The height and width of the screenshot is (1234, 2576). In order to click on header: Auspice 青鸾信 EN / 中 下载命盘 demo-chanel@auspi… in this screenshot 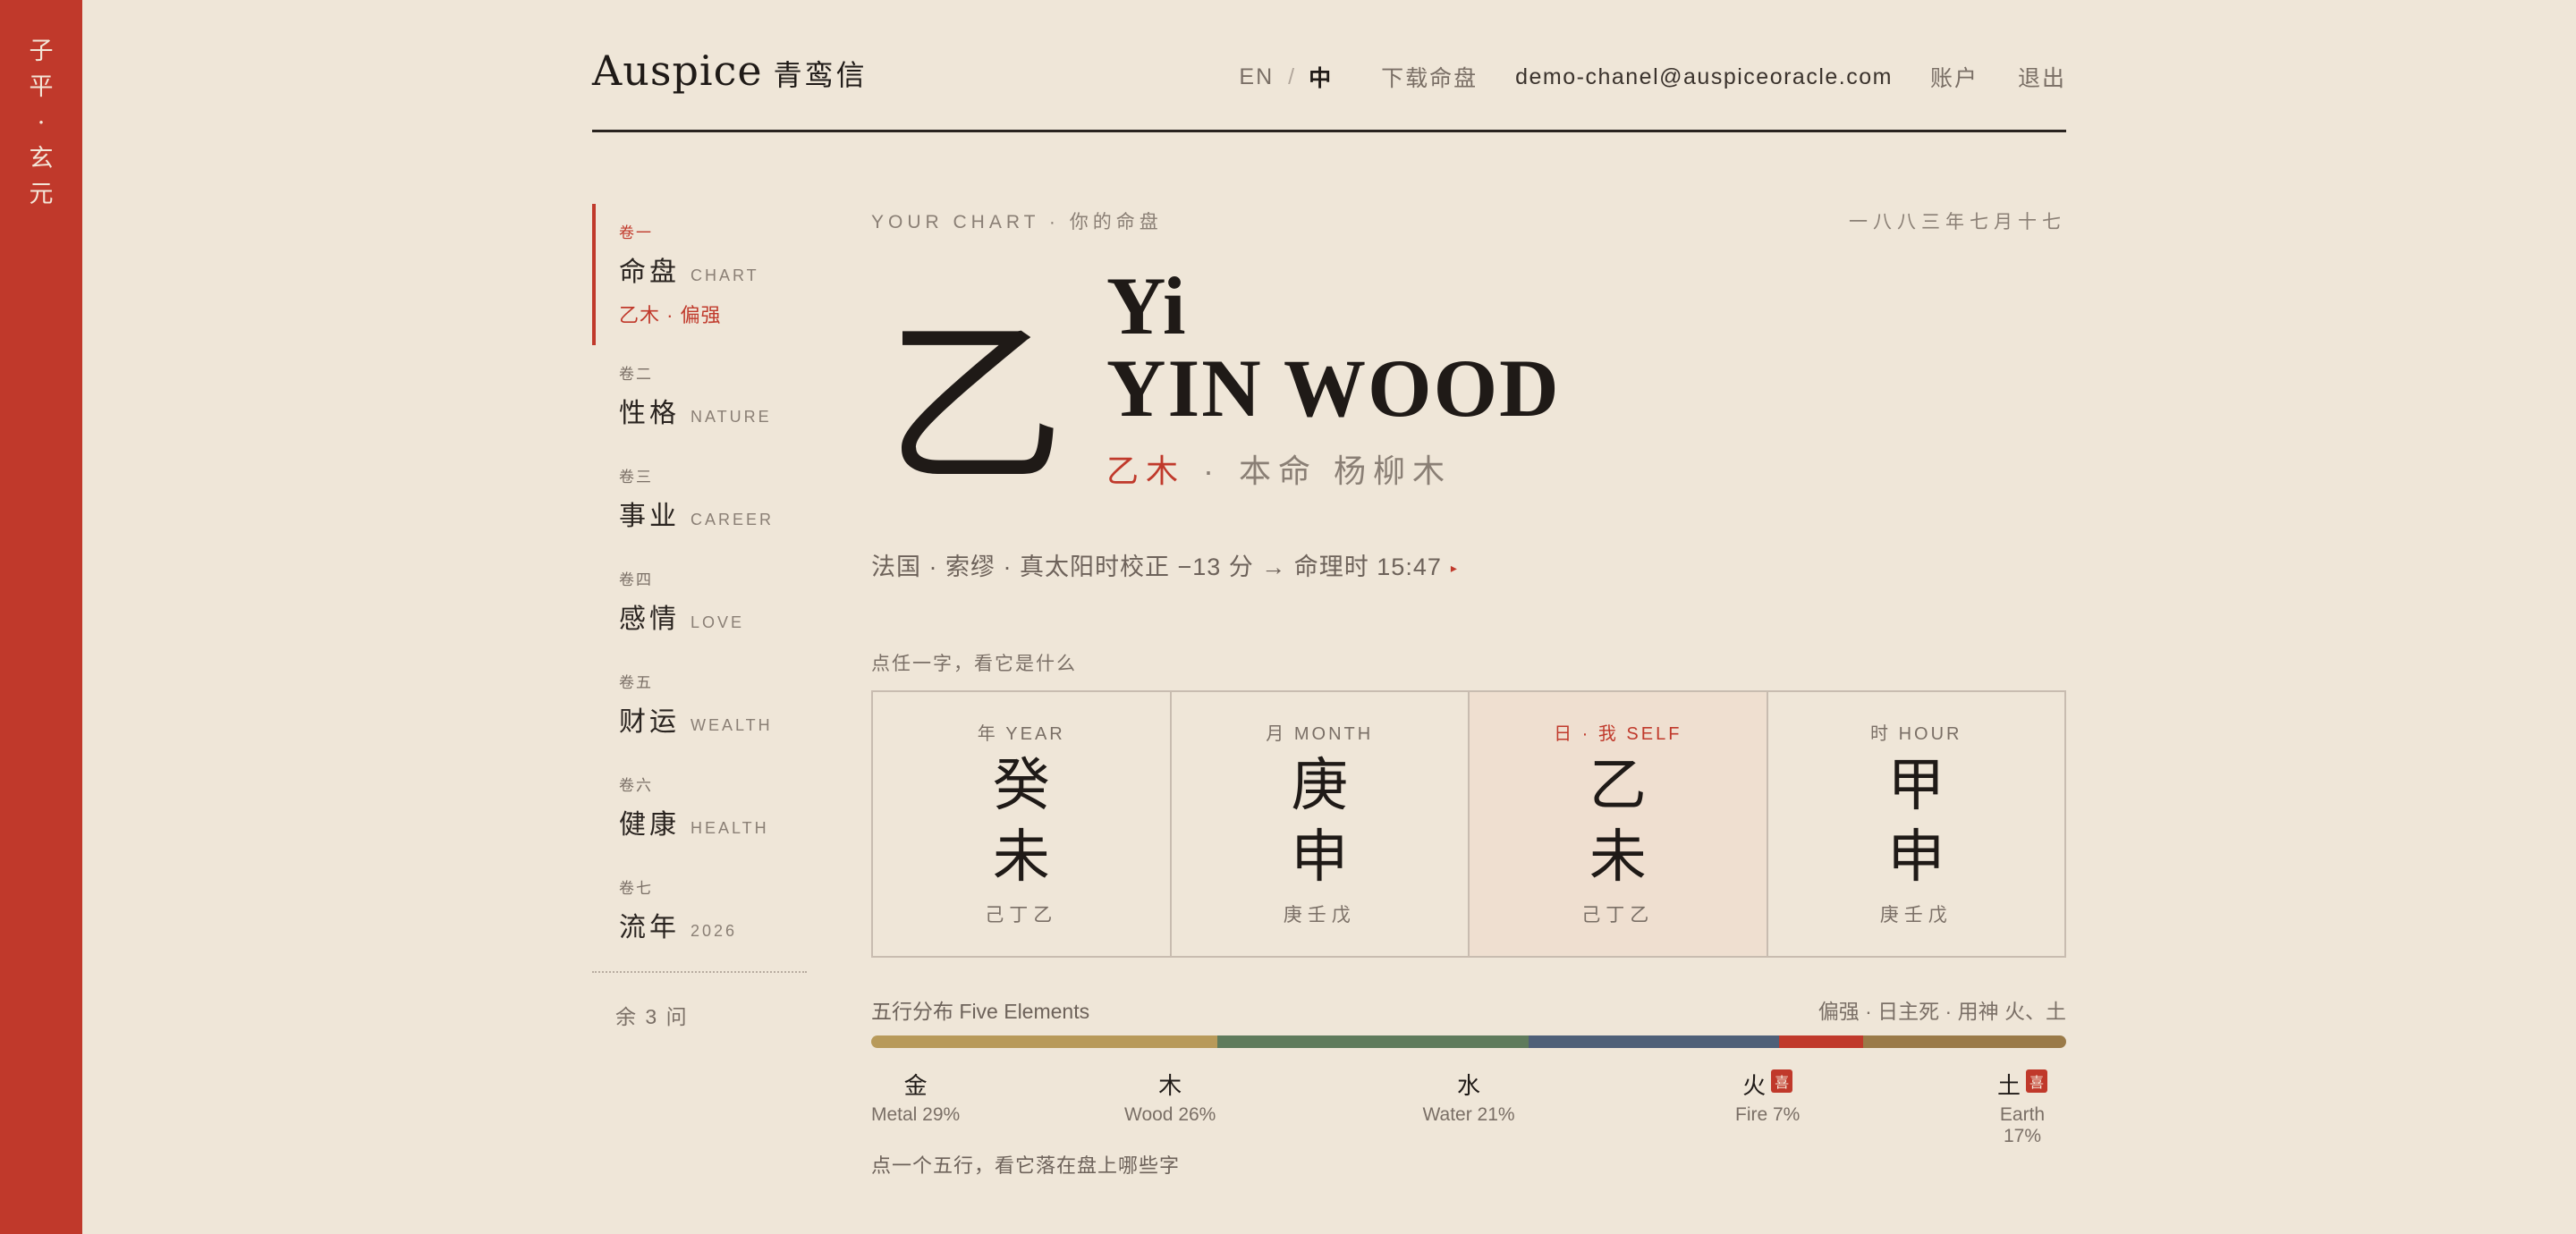, I will do `click(1329, 66)`.